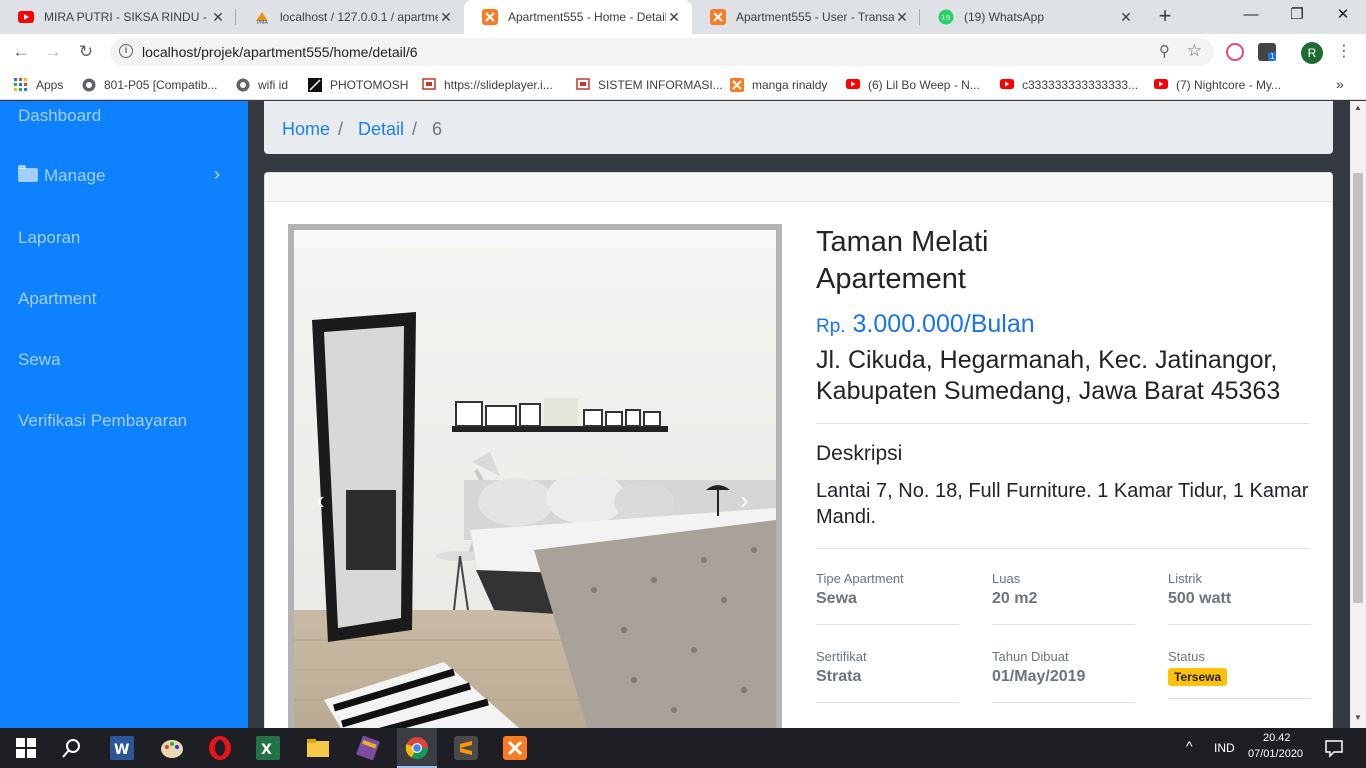  Describe the element at coordinates (1198, 677) in the screenshot. I see `status-badge: Tersewa` at that location.